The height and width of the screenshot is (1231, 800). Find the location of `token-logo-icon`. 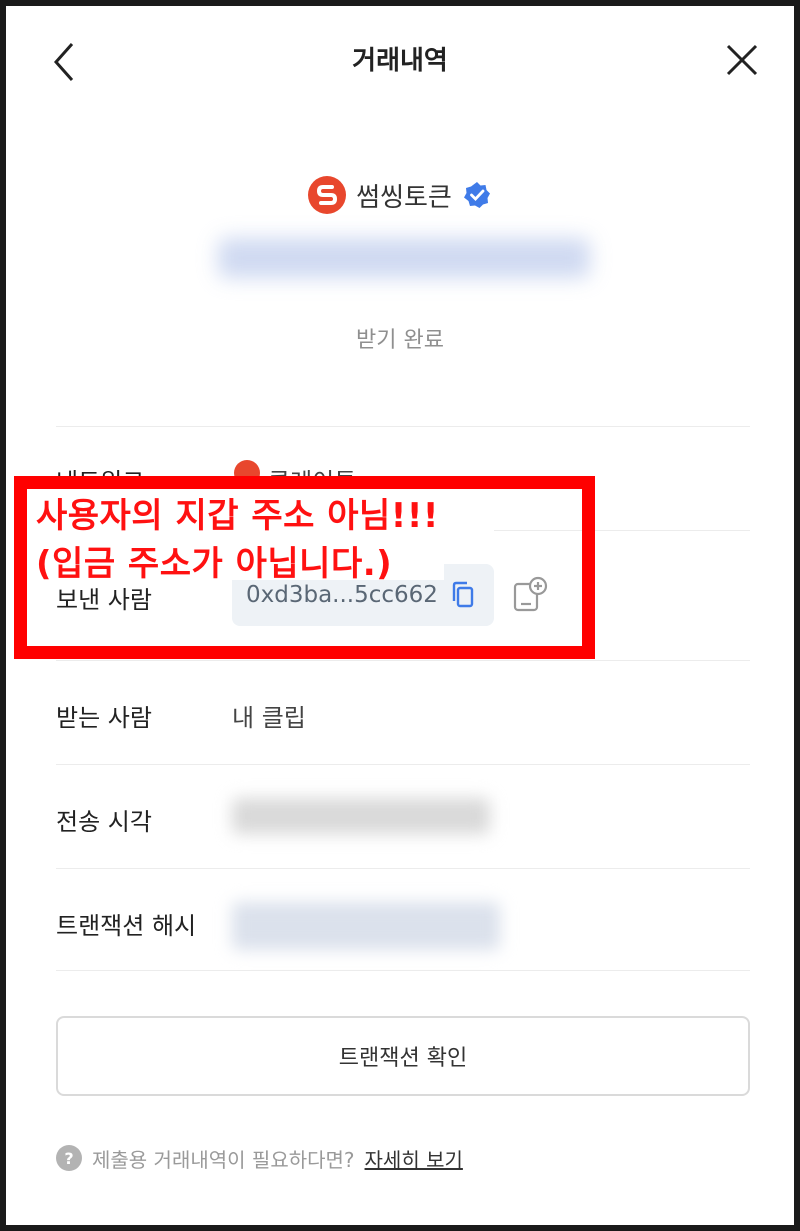

token-logo-icon is located at coordinates (327, 195).